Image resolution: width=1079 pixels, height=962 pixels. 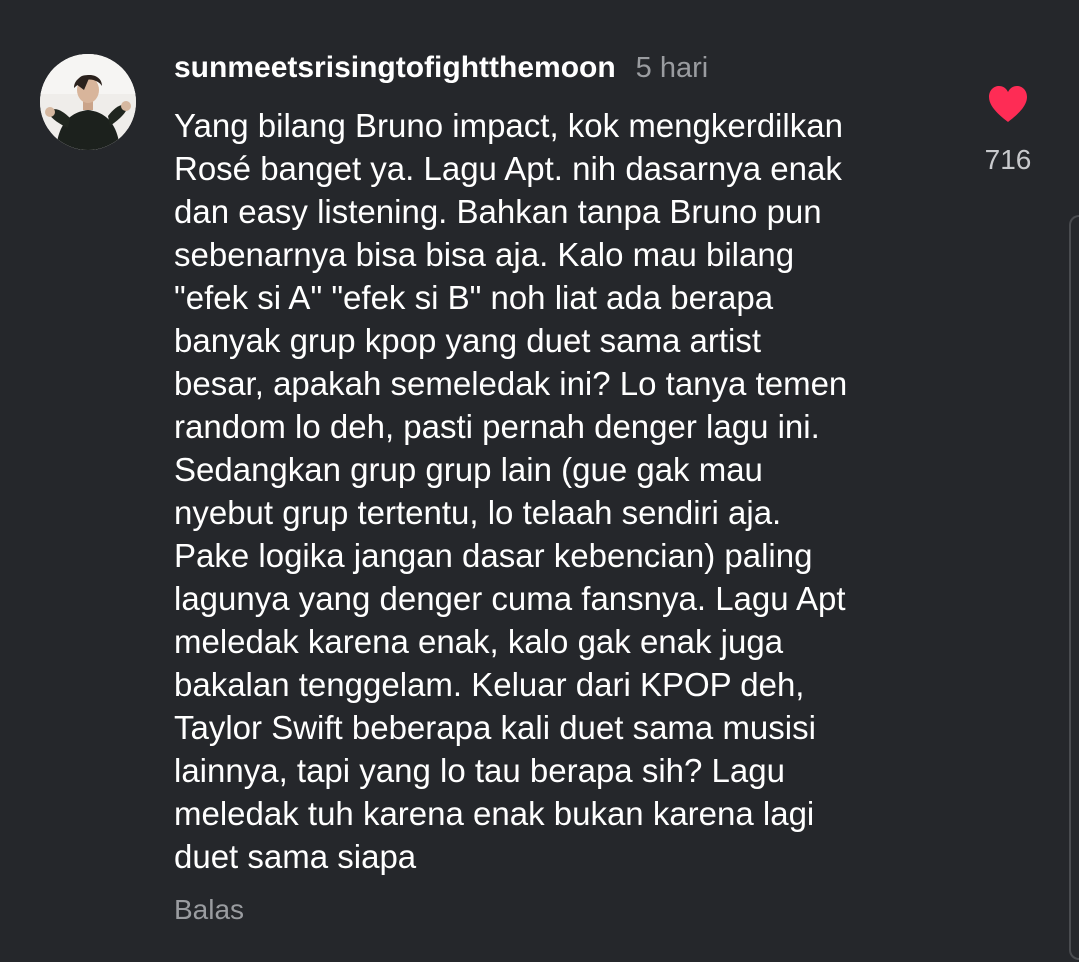 What do you see at coordinates (1008, 104) in the screenshot?
I see `heart-icon` at bounding box center [1008, 104].